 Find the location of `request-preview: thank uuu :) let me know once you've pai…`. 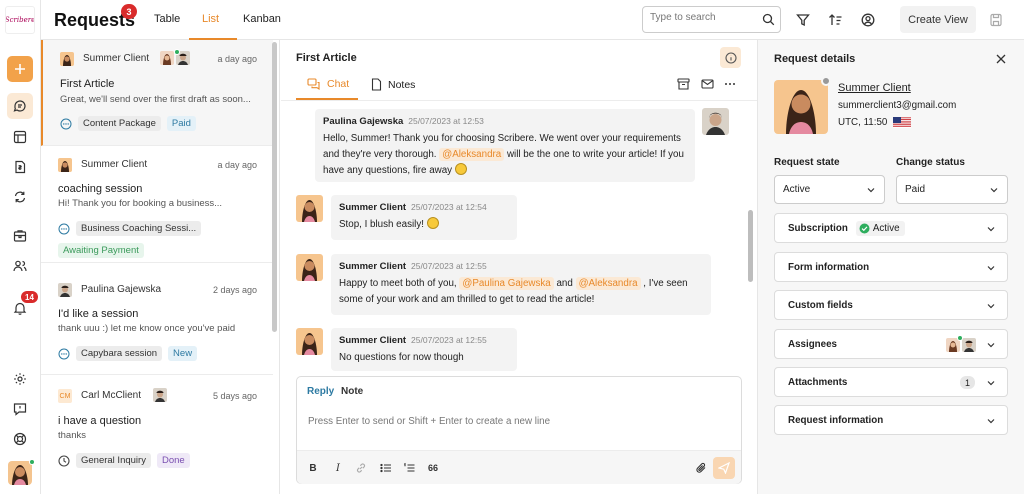

request-preview: thank uuu :) let me know once you've pai… is located at coordinates (147, 328).